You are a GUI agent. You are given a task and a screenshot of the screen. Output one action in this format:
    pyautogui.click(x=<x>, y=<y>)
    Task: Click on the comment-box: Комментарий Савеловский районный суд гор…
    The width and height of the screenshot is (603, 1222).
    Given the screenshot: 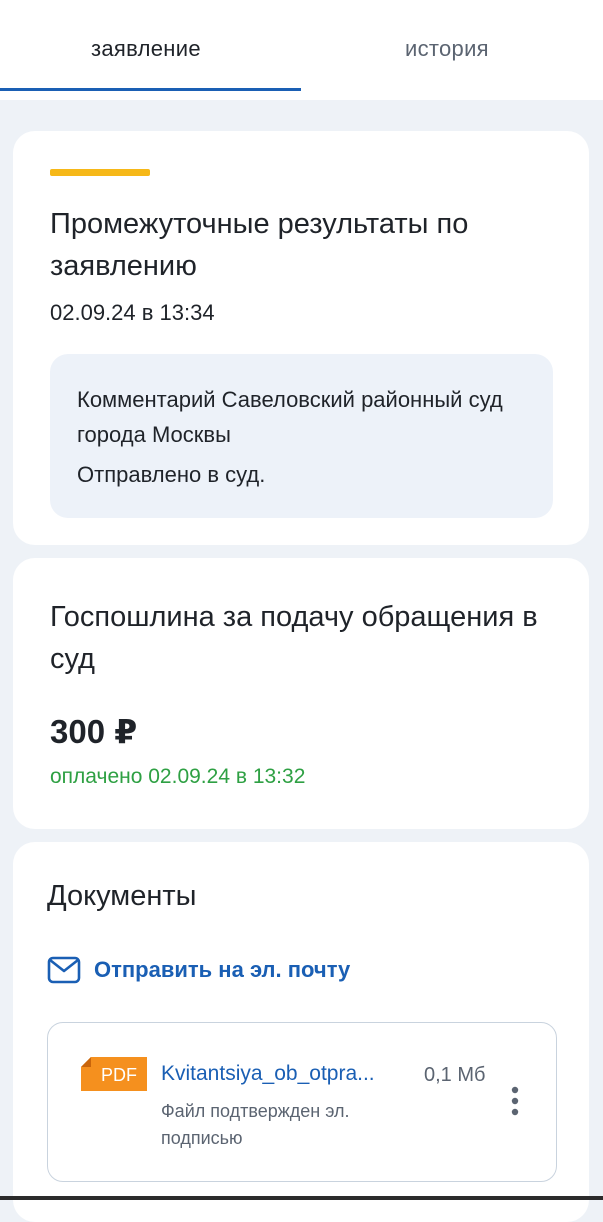 What is the action you would take?
    pyautogui.click(x=301, y=436)
    